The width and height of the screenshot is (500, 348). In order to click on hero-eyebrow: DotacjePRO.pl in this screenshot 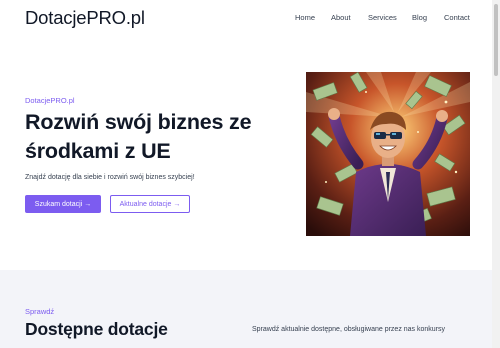, I will do `click(50, 100)`.